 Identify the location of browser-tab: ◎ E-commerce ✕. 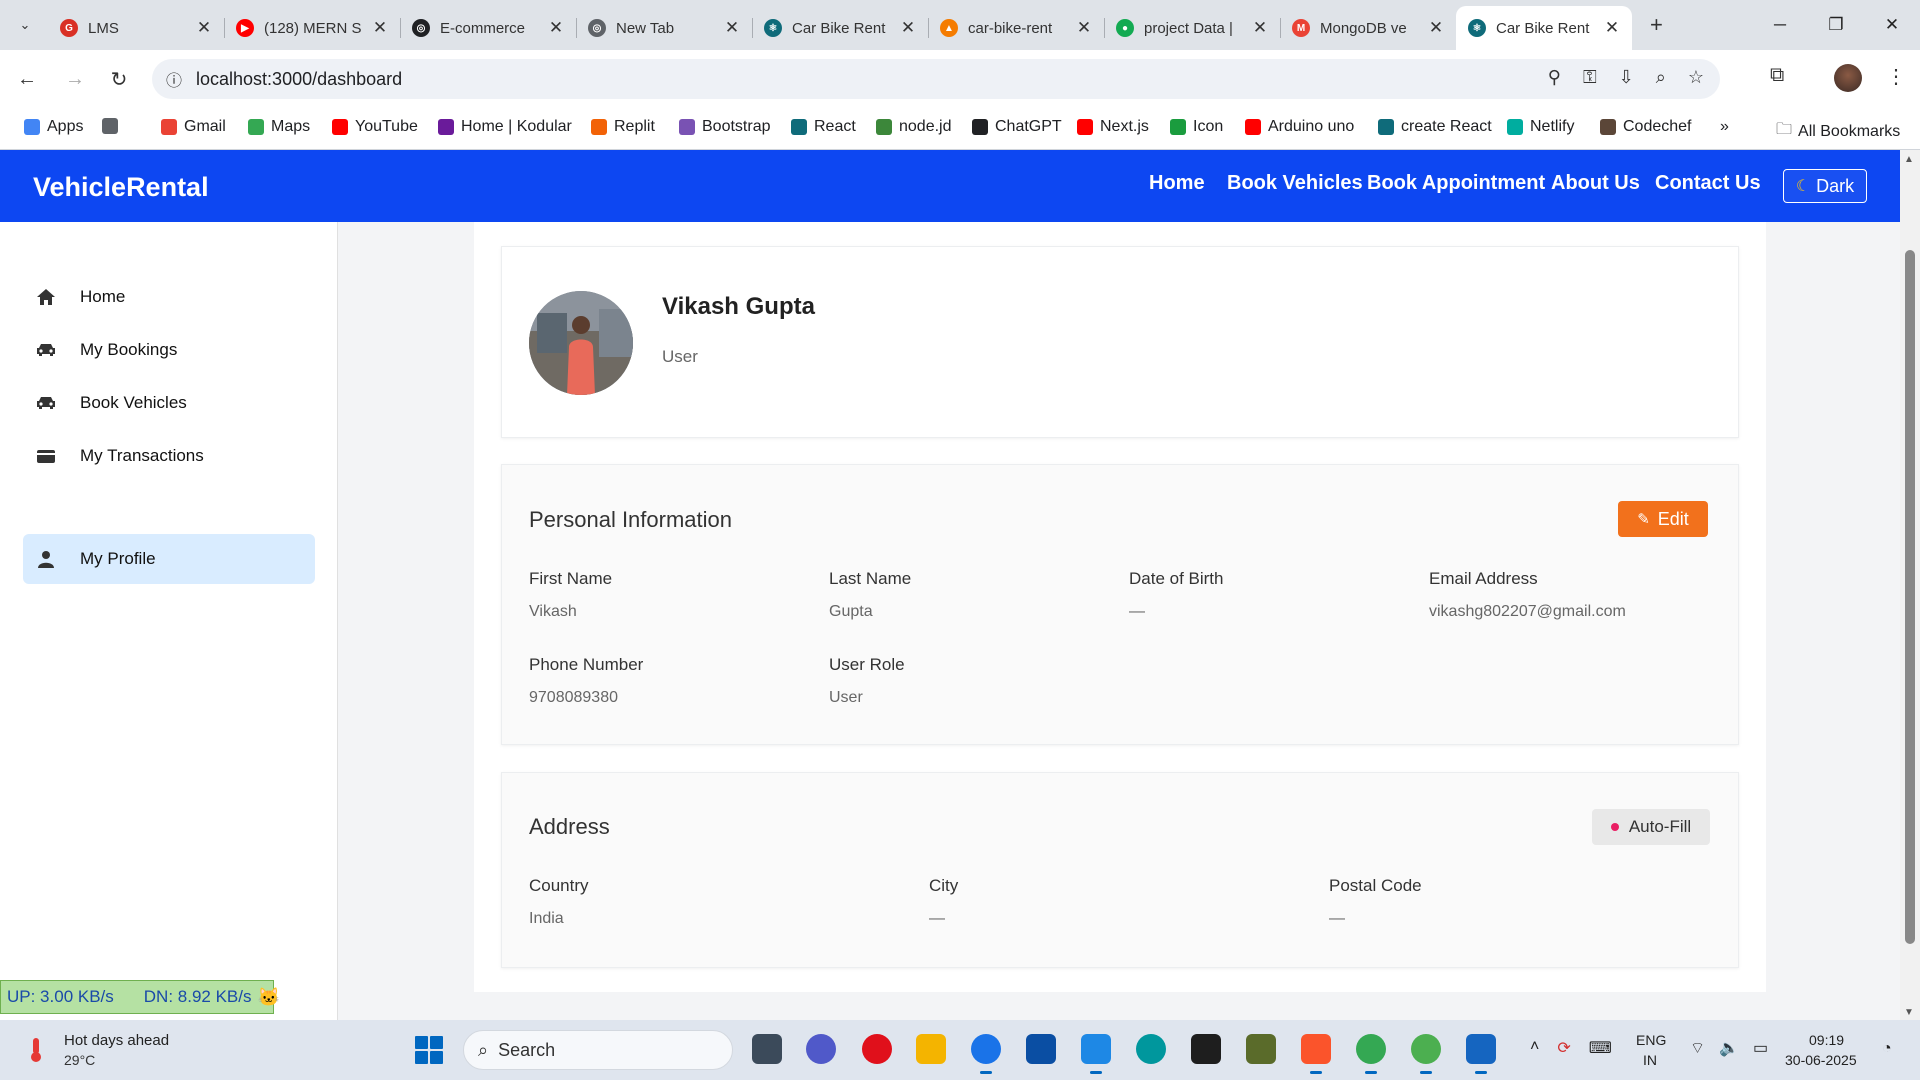
(488, 28).